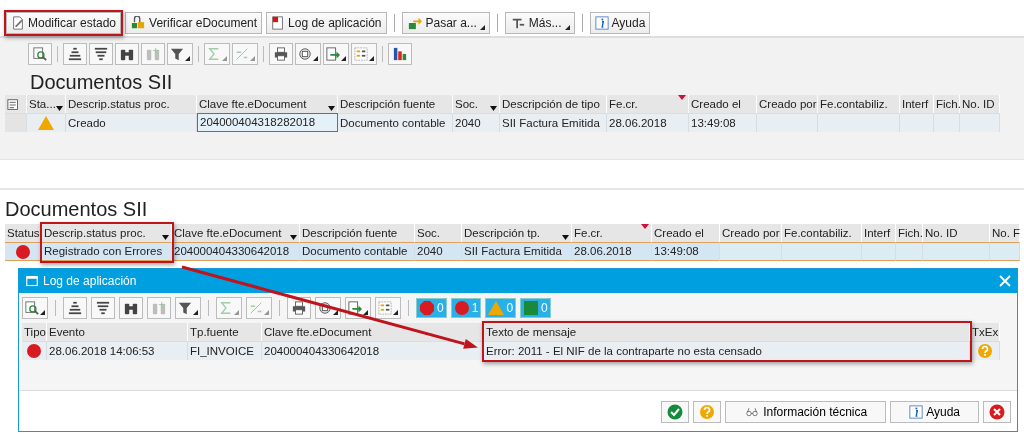  What do you see at coordinates (194, 22) in the screenshot?
I see `toolbar-button: Verificar eDocument` at bounding box center [194, 22].